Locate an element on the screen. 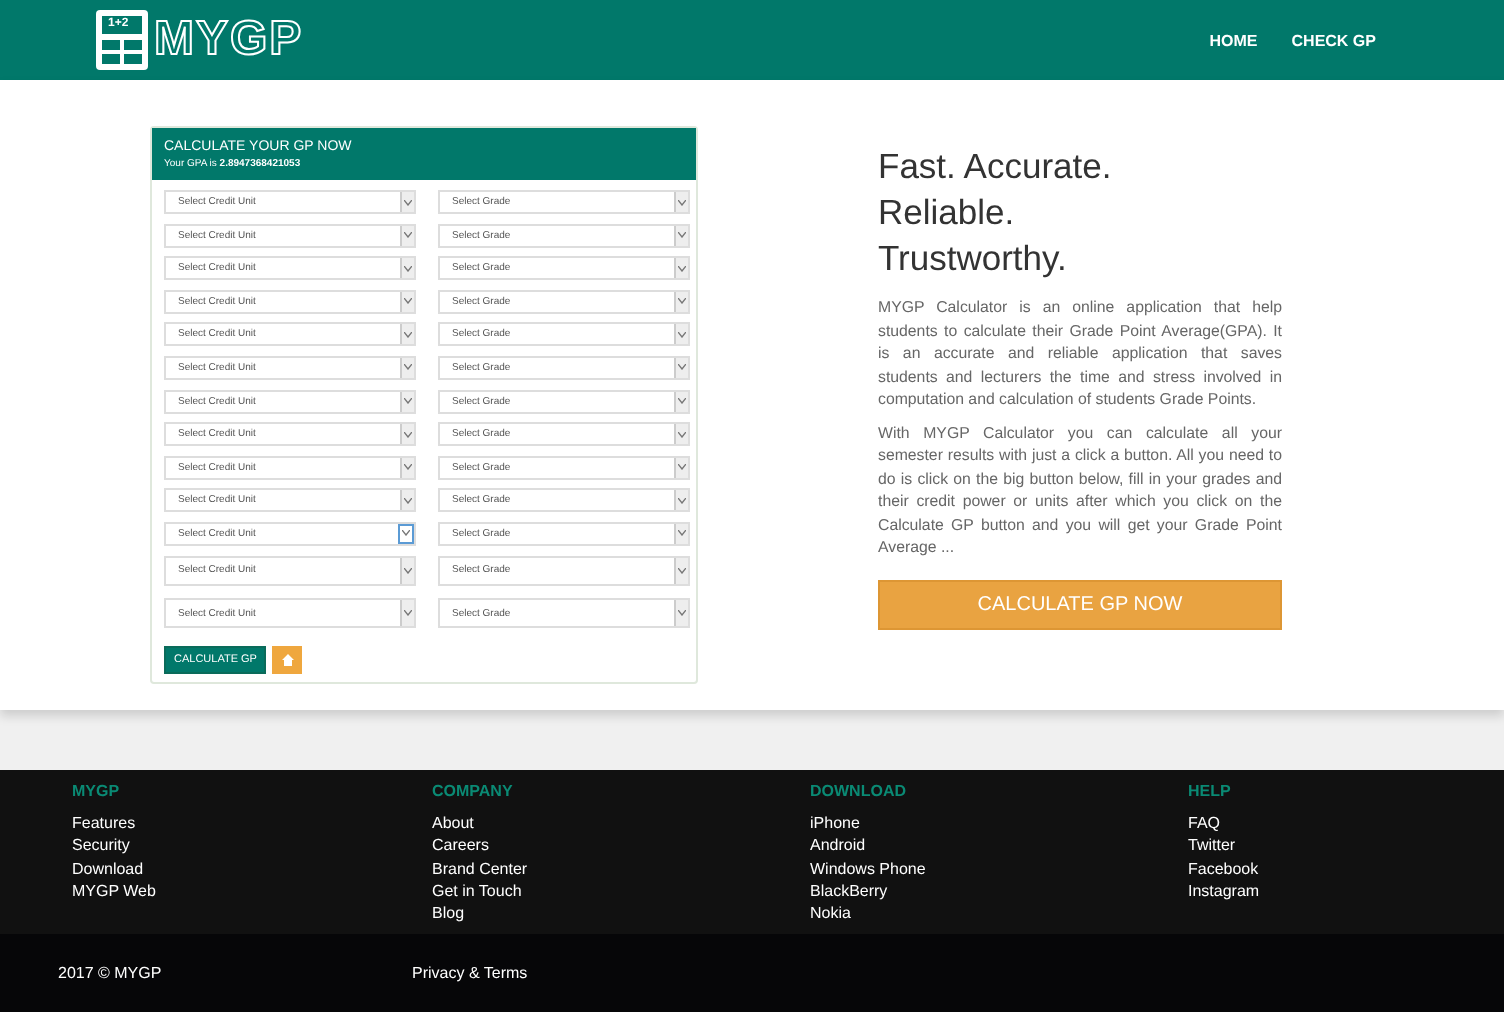 The image size is (1504, 1012). nav-link: HOME is located at coordinates (1233, 40).